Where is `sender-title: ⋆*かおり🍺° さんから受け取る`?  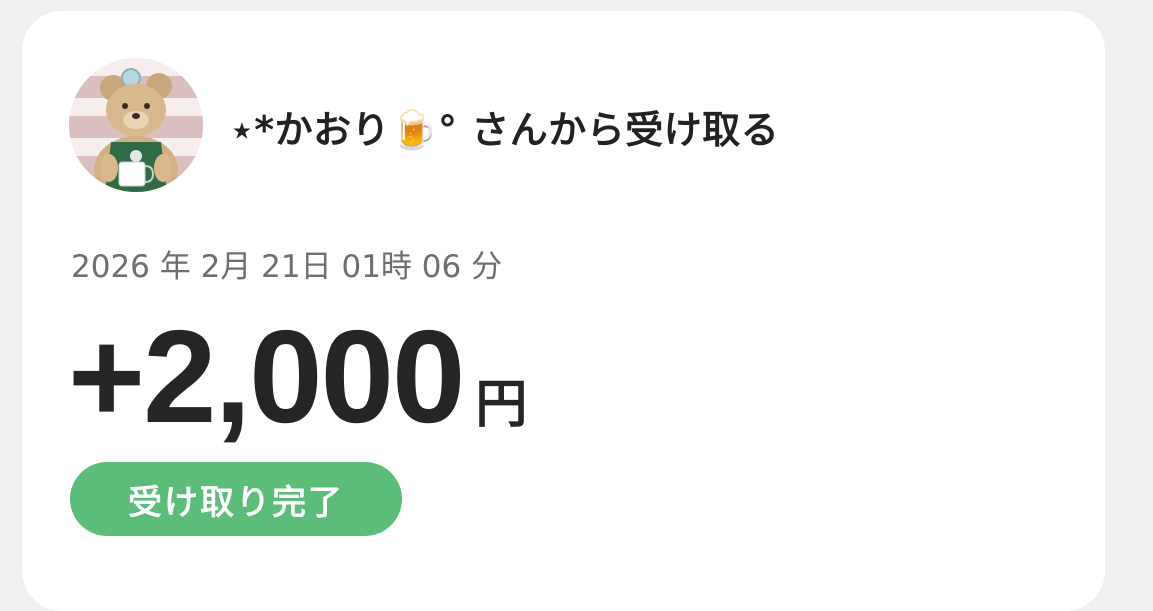 sender-title: ⋆*かおり🍺° さんから受け取る is located at coordinates (504, 126).